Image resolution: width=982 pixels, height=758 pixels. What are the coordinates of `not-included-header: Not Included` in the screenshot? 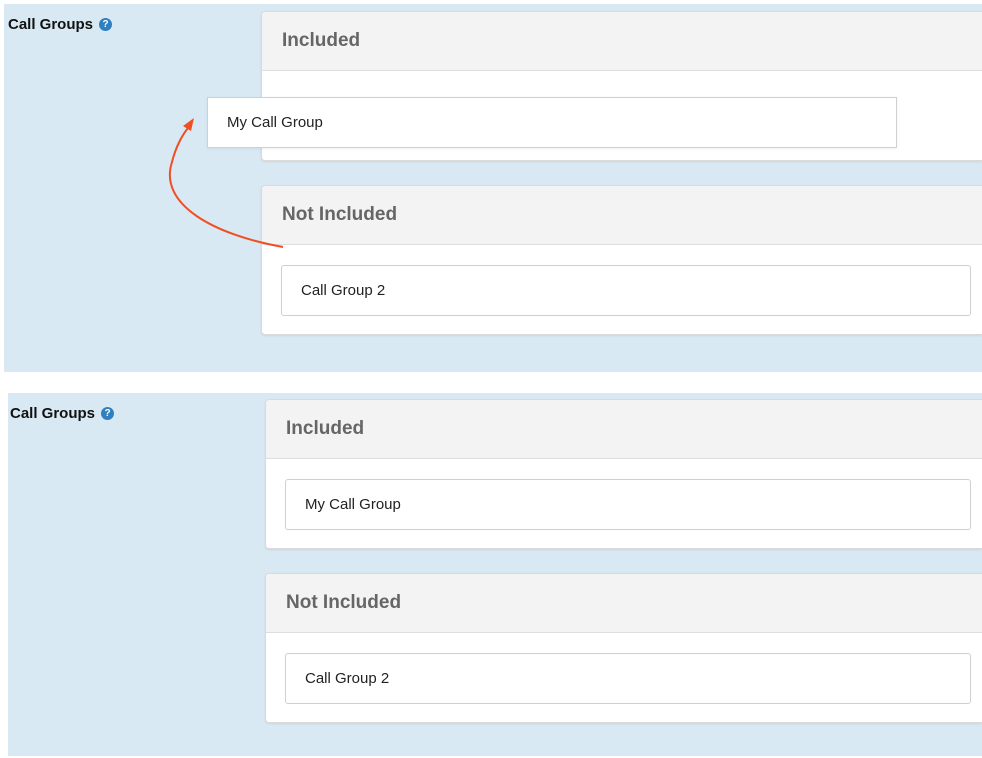 It's located at (624, 603).